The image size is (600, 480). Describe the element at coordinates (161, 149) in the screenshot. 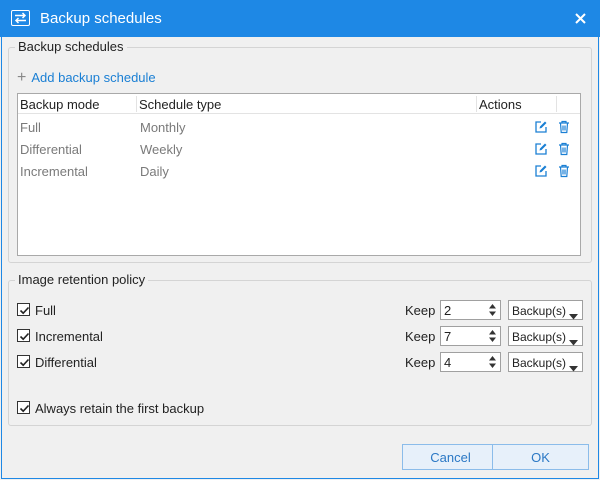

I see `row-schedule-type: Weekly` at that location.